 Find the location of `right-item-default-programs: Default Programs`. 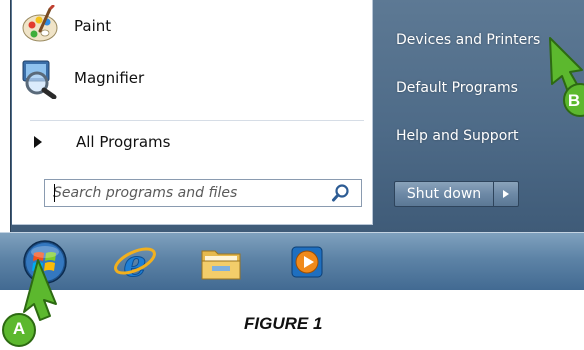

right-item-default-programs: Default Programs is located at coordinates (457, 88).